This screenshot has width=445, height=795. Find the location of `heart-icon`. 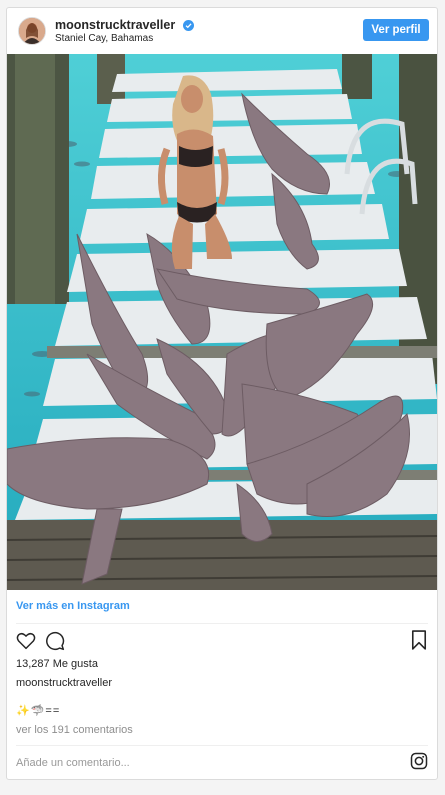

heart-icon is located at coordinates (26, 641).